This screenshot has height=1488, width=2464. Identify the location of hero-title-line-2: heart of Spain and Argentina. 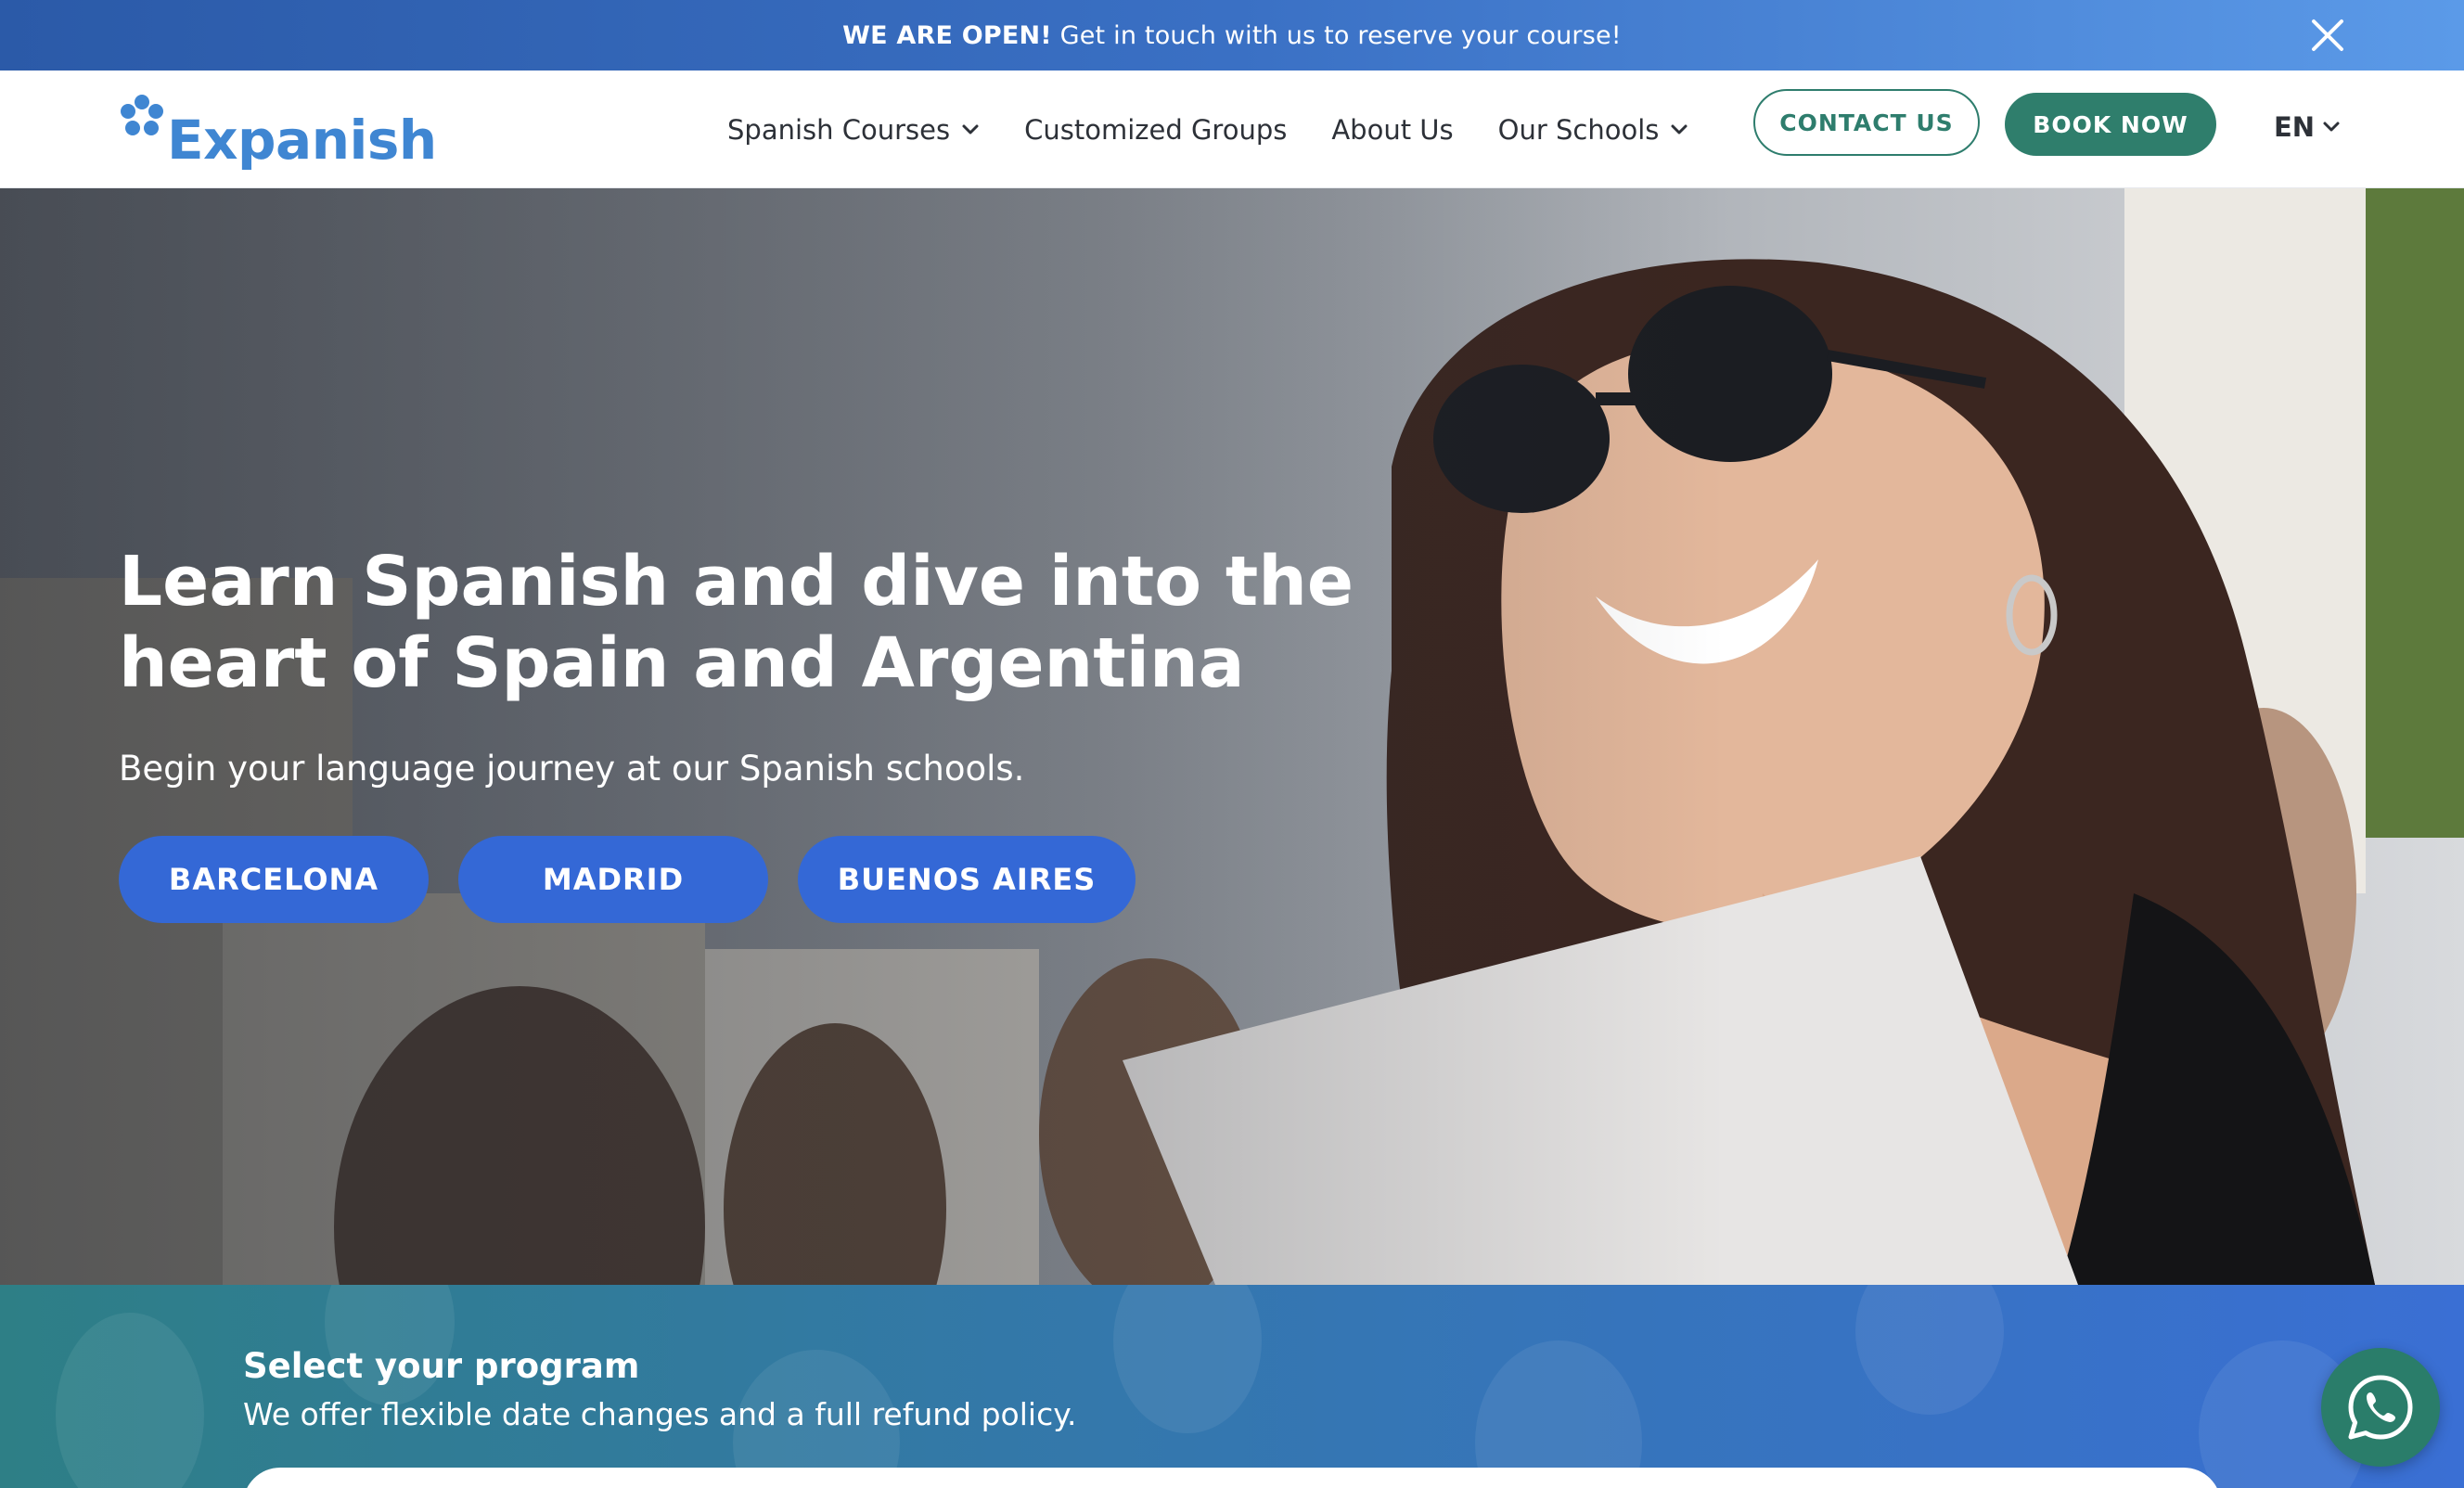
(682, 663).